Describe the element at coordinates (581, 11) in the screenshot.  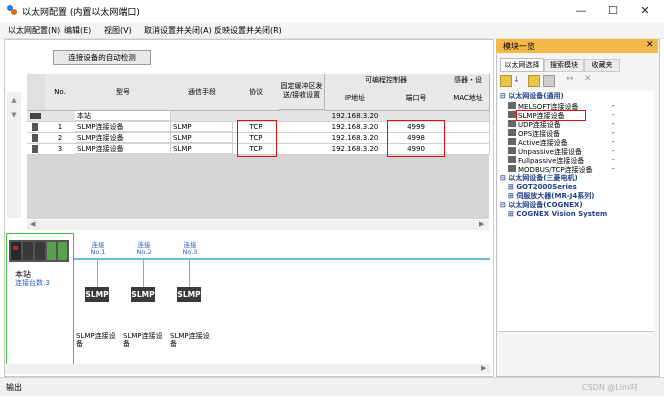
I see `minimize-button: —` at that location.